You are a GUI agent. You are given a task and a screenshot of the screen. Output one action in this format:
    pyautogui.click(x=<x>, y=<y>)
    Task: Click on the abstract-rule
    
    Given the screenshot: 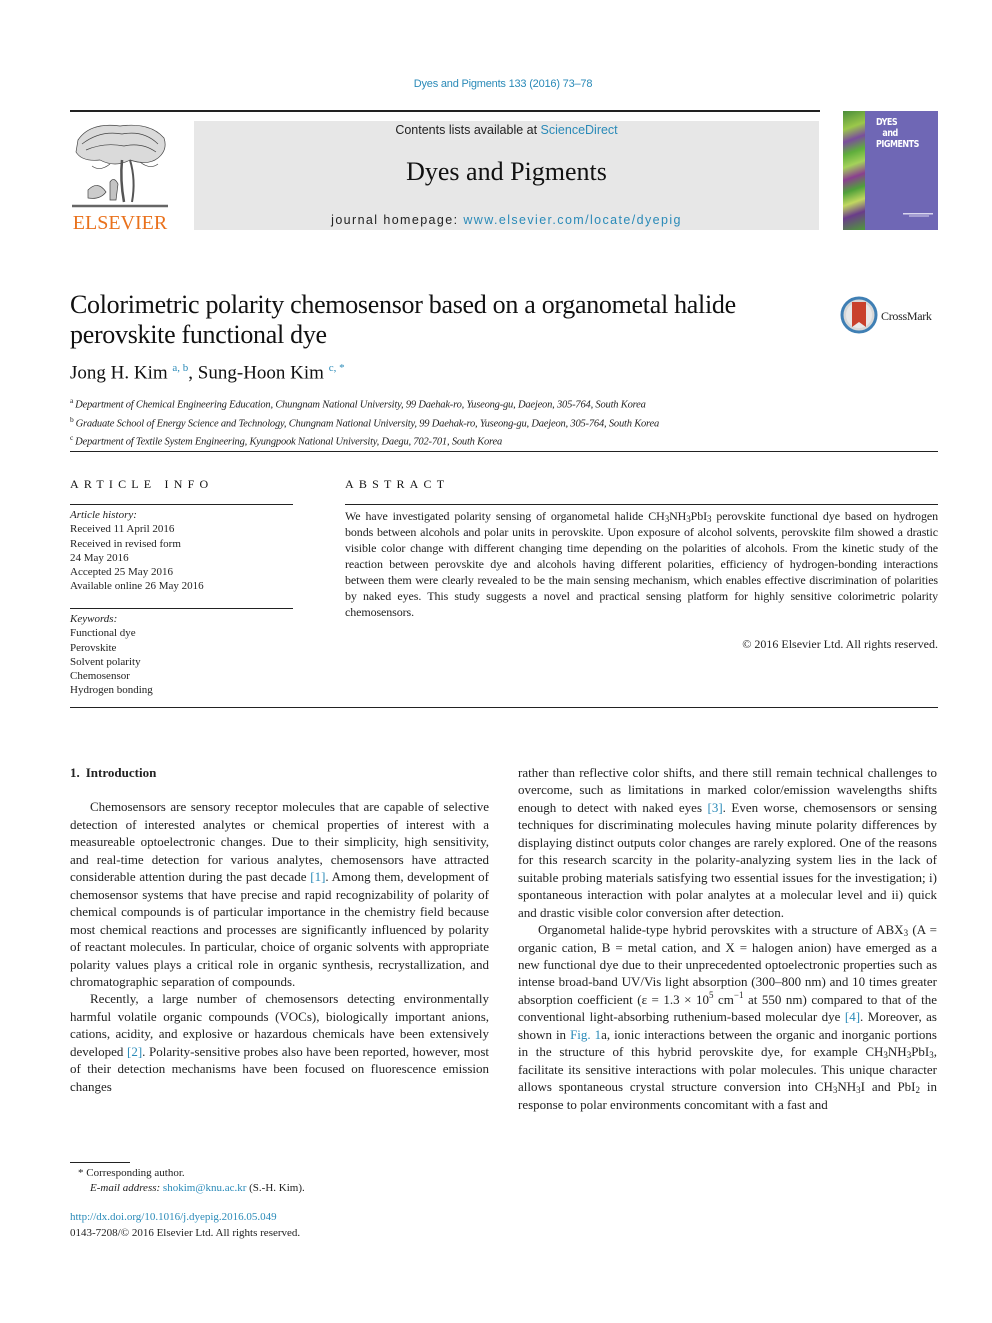 What is the action you would take?
    pyautogui.click(x=641, y=504)
    